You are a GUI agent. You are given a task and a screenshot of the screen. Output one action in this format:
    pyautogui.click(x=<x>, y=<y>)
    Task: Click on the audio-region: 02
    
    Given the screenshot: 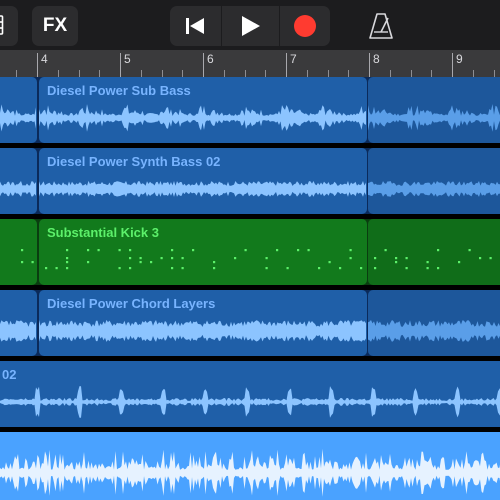 What is the action you would take?
    pyautogui.click(x=250, y=394)
    